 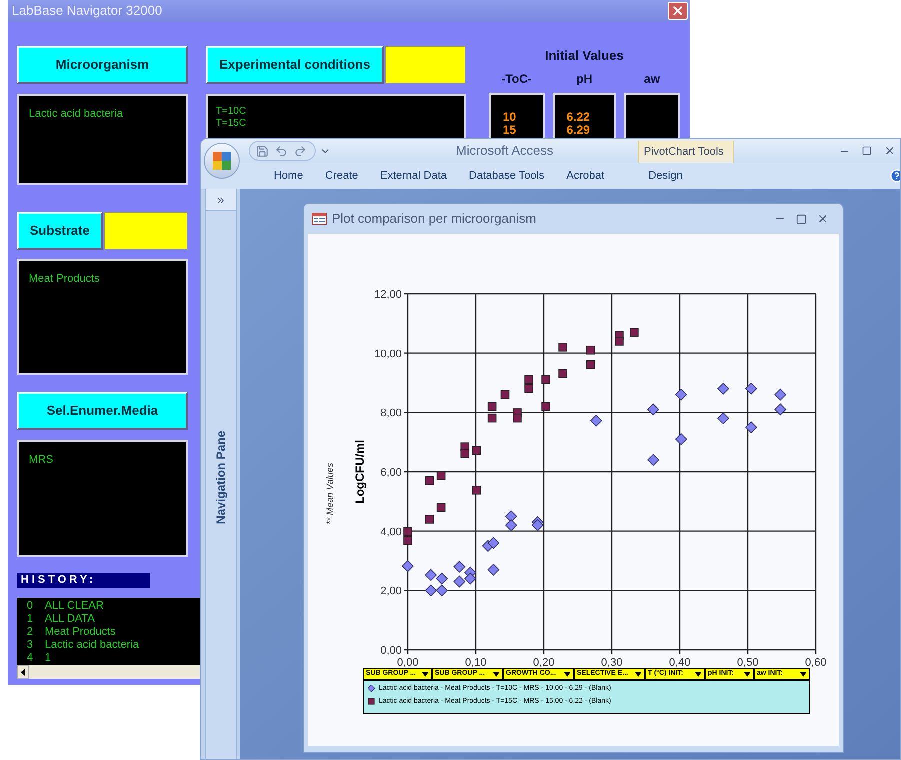 What do you see at coordinates (48, 658) in the screenshot?
I see `history-entry: 1` at bounding box center [48, 658].